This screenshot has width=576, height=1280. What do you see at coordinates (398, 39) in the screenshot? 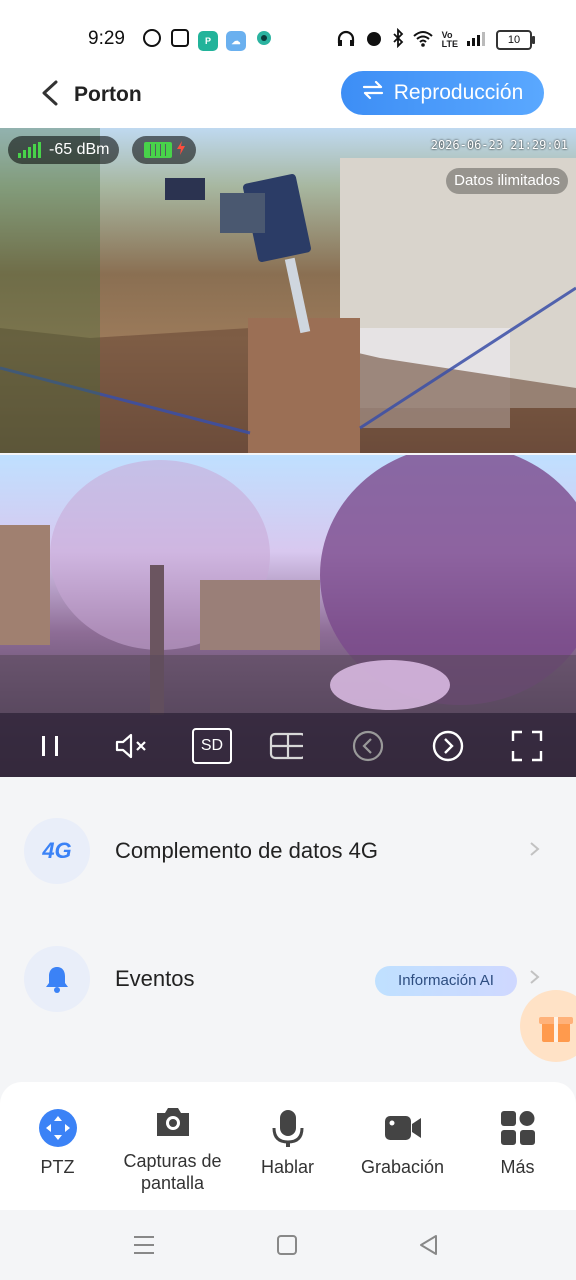
I see `bluetooth-icon` at bounding box center [398, 39].